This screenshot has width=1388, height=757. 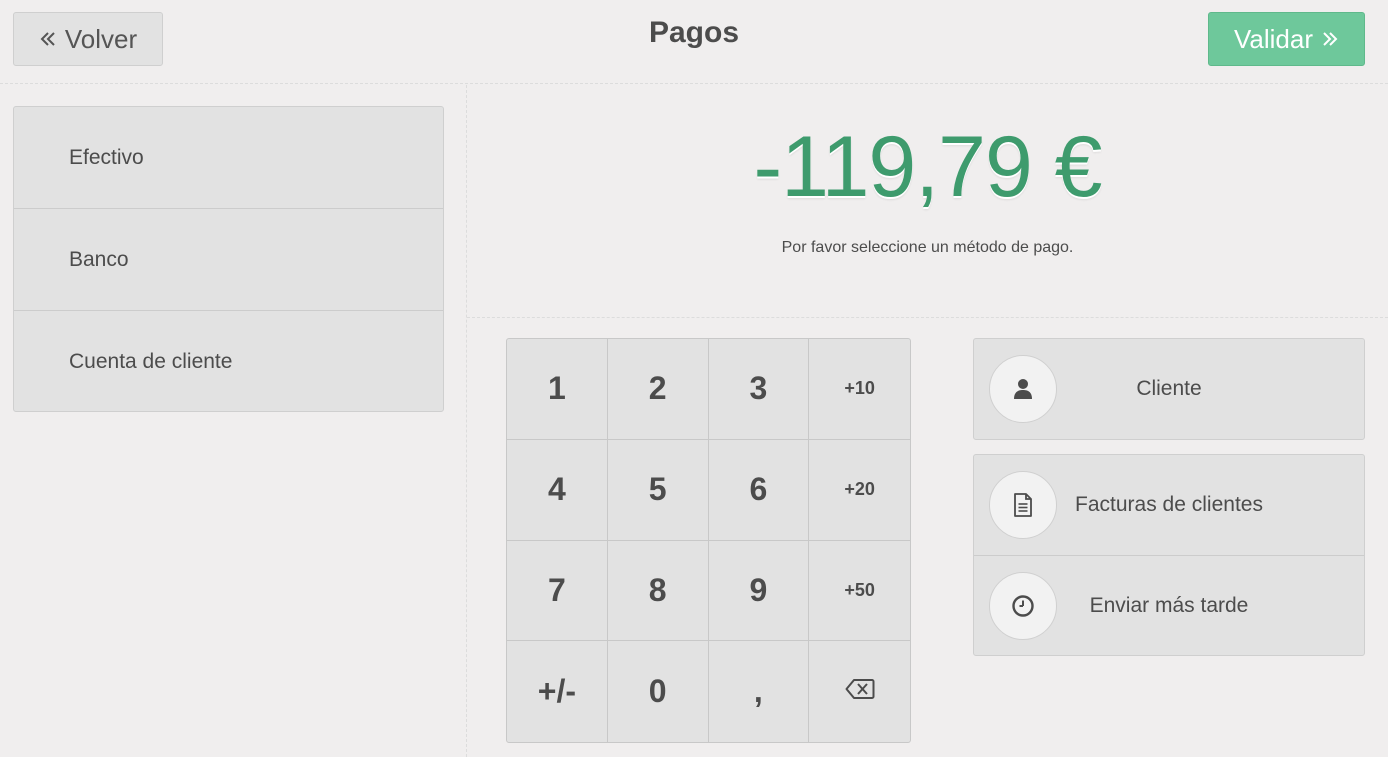 I want to click on numpad-key-comma: ,, so click(x=759, y=691).